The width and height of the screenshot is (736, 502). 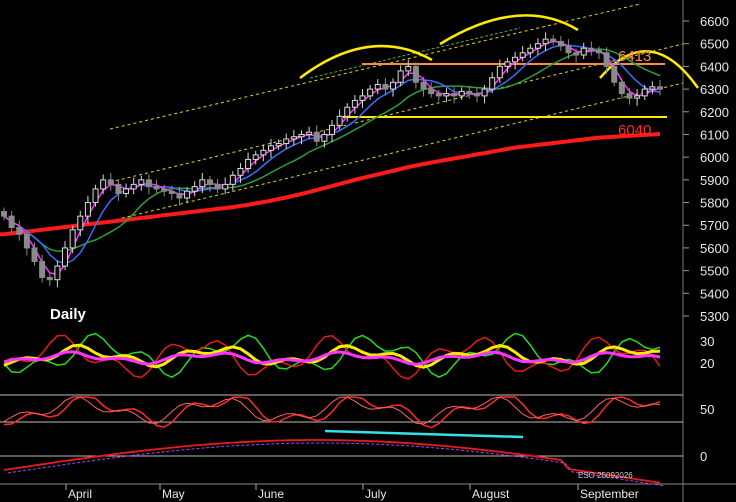 I want to click on arc-two, so click(x=509, y=30).